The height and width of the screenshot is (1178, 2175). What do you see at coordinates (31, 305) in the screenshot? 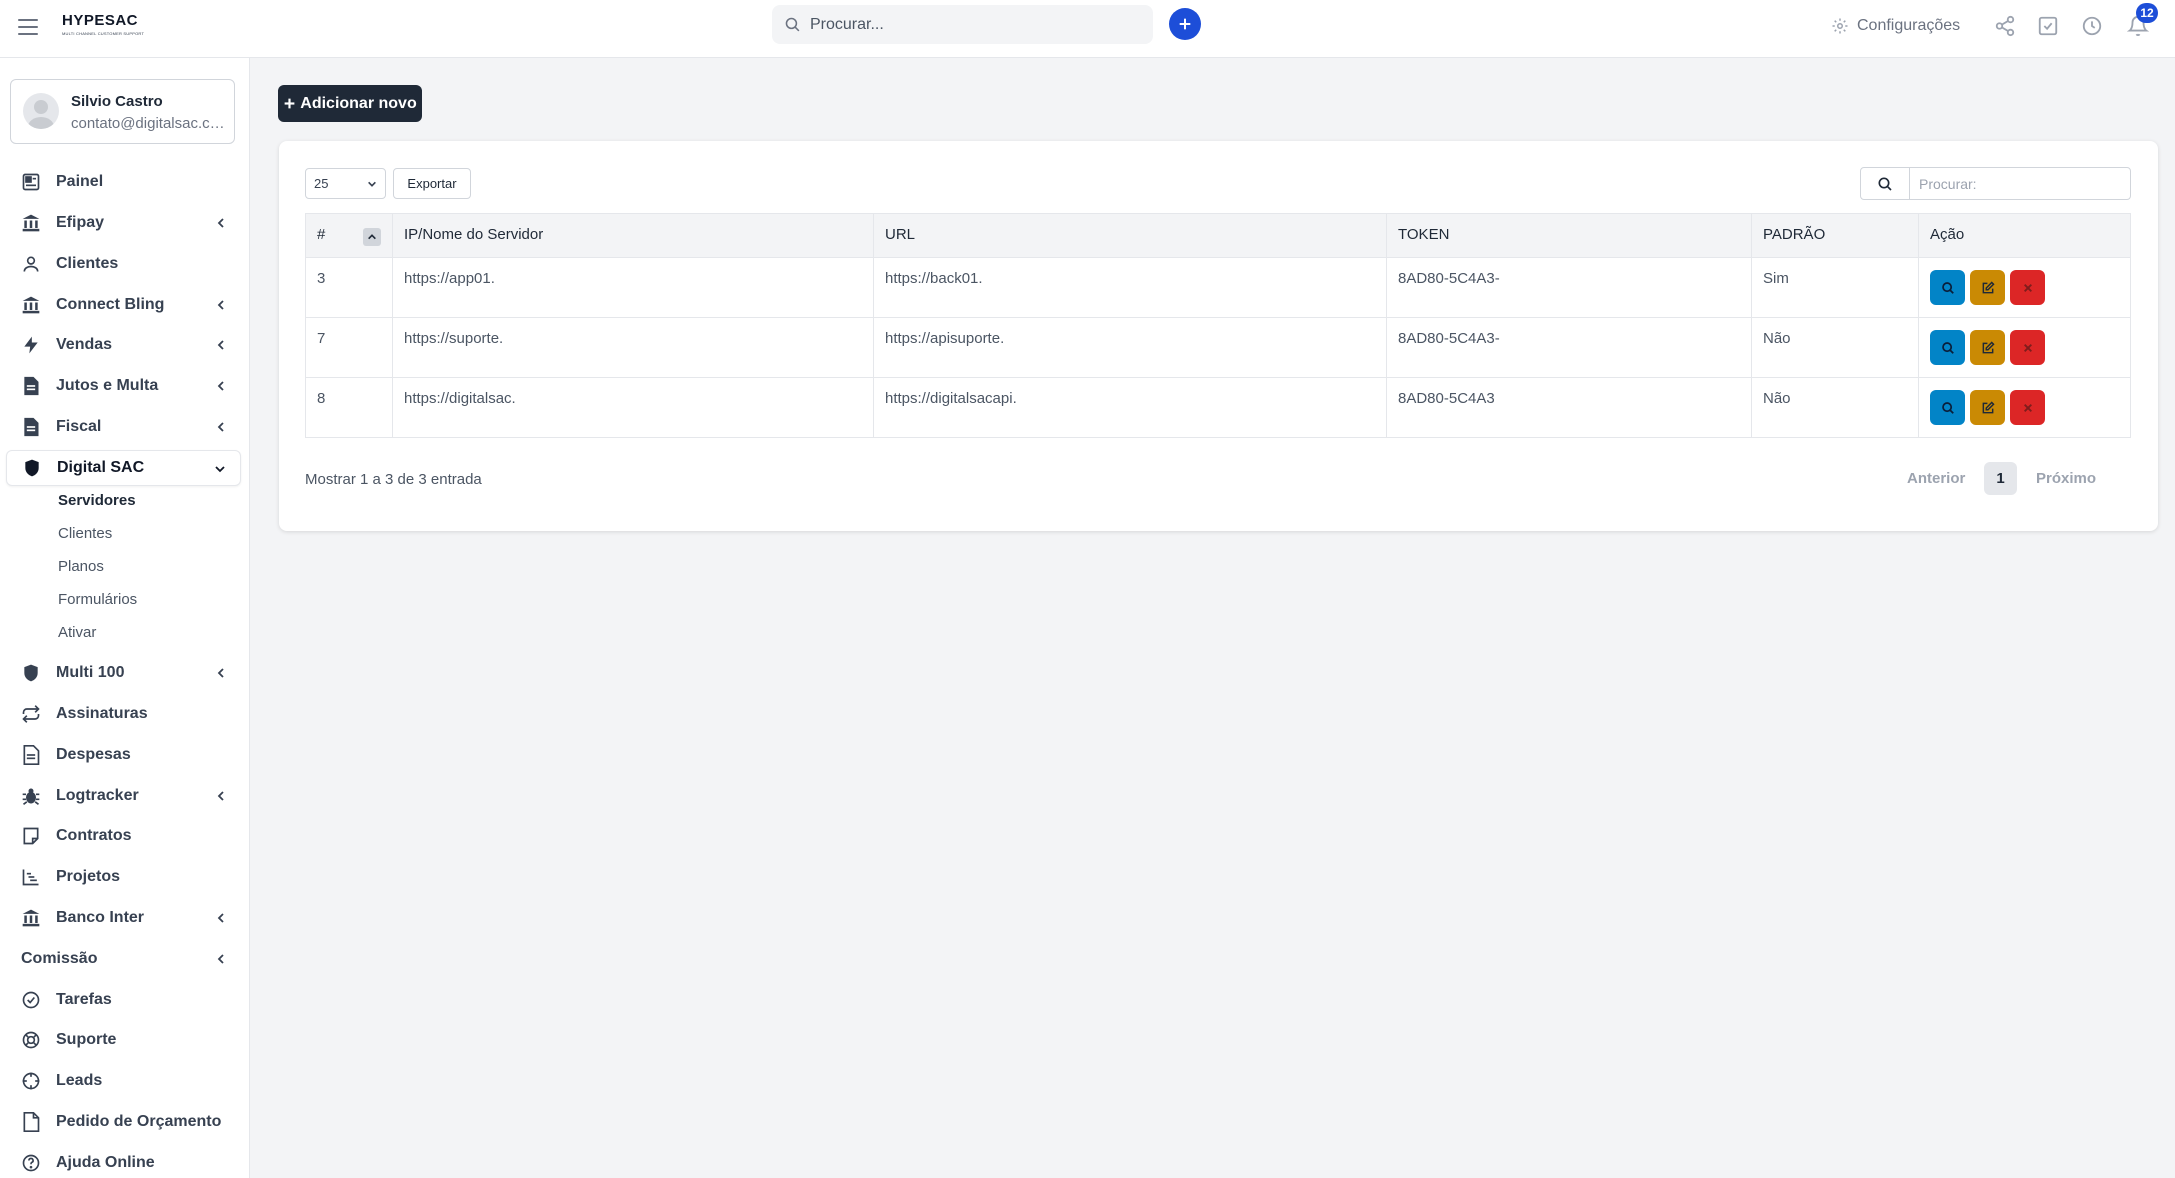
I see `bank-icon` at bounding box center [31, 305].